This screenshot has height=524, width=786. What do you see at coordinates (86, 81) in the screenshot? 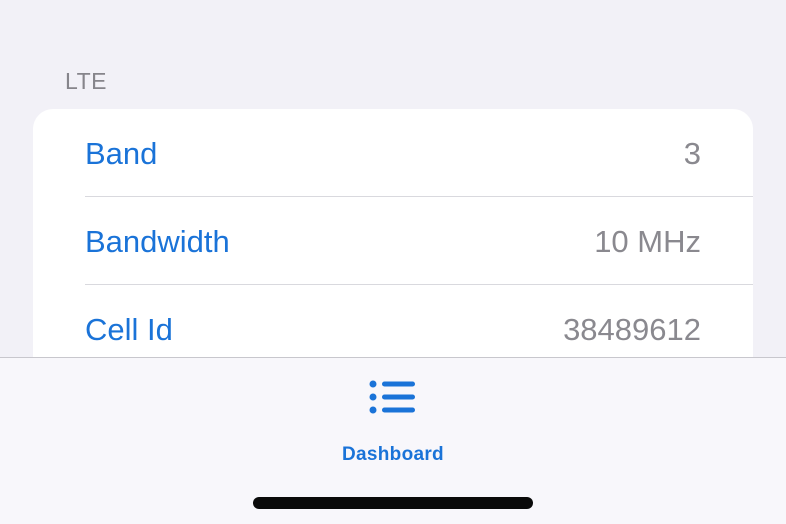
I see `section-header-lte: LTE` at bounding box center [86, 81].